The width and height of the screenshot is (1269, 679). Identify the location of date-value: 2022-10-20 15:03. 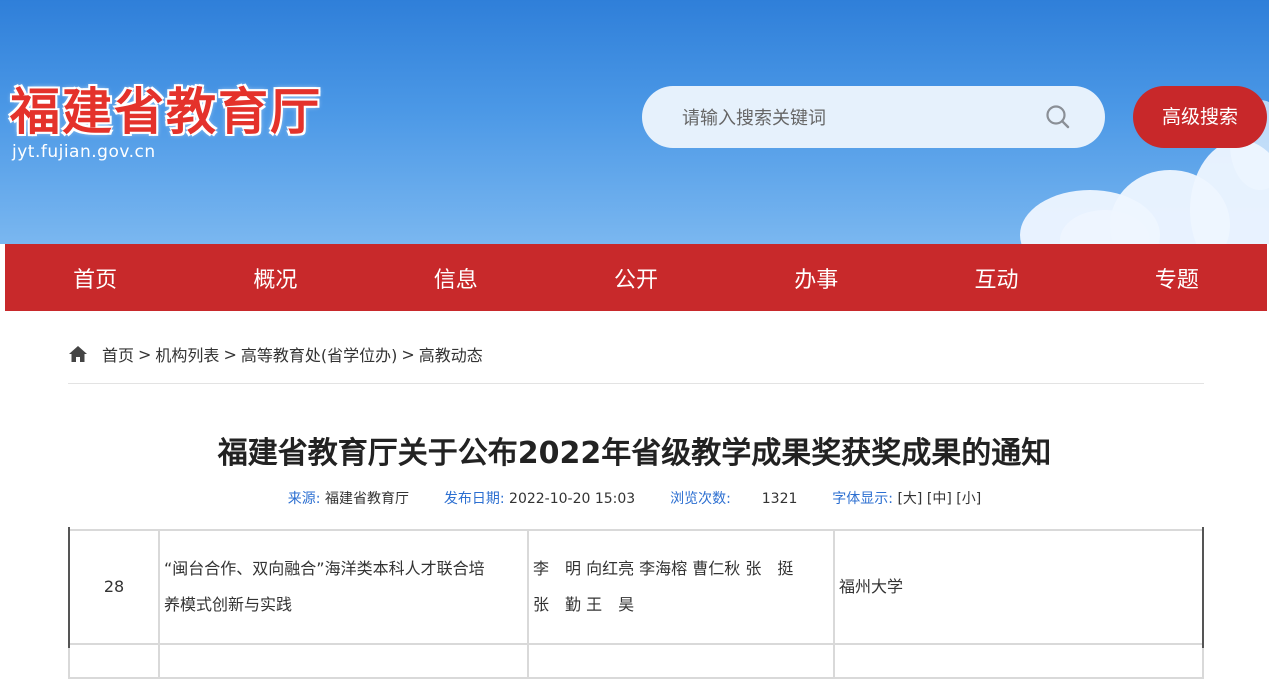
(572, 499).